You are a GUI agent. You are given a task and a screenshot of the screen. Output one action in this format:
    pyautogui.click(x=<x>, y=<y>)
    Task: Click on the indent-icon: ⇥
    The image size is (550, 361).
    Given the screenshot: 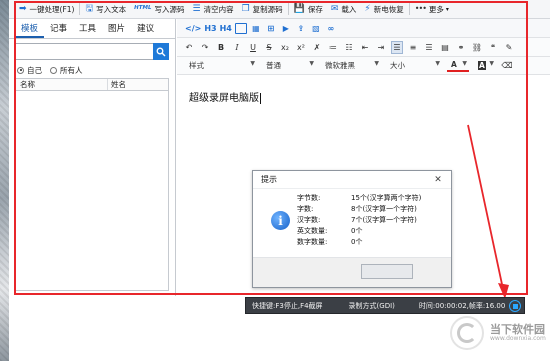 What is the action you would take?
    pyautogui.click(x=381, y=47)
    